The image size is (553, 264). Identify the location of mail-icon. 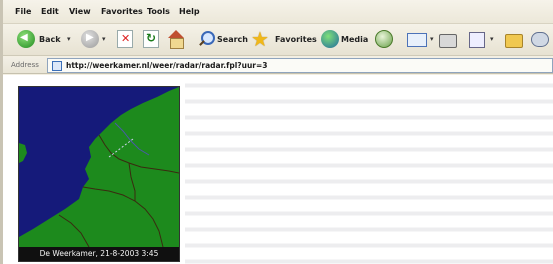
(417, 40).